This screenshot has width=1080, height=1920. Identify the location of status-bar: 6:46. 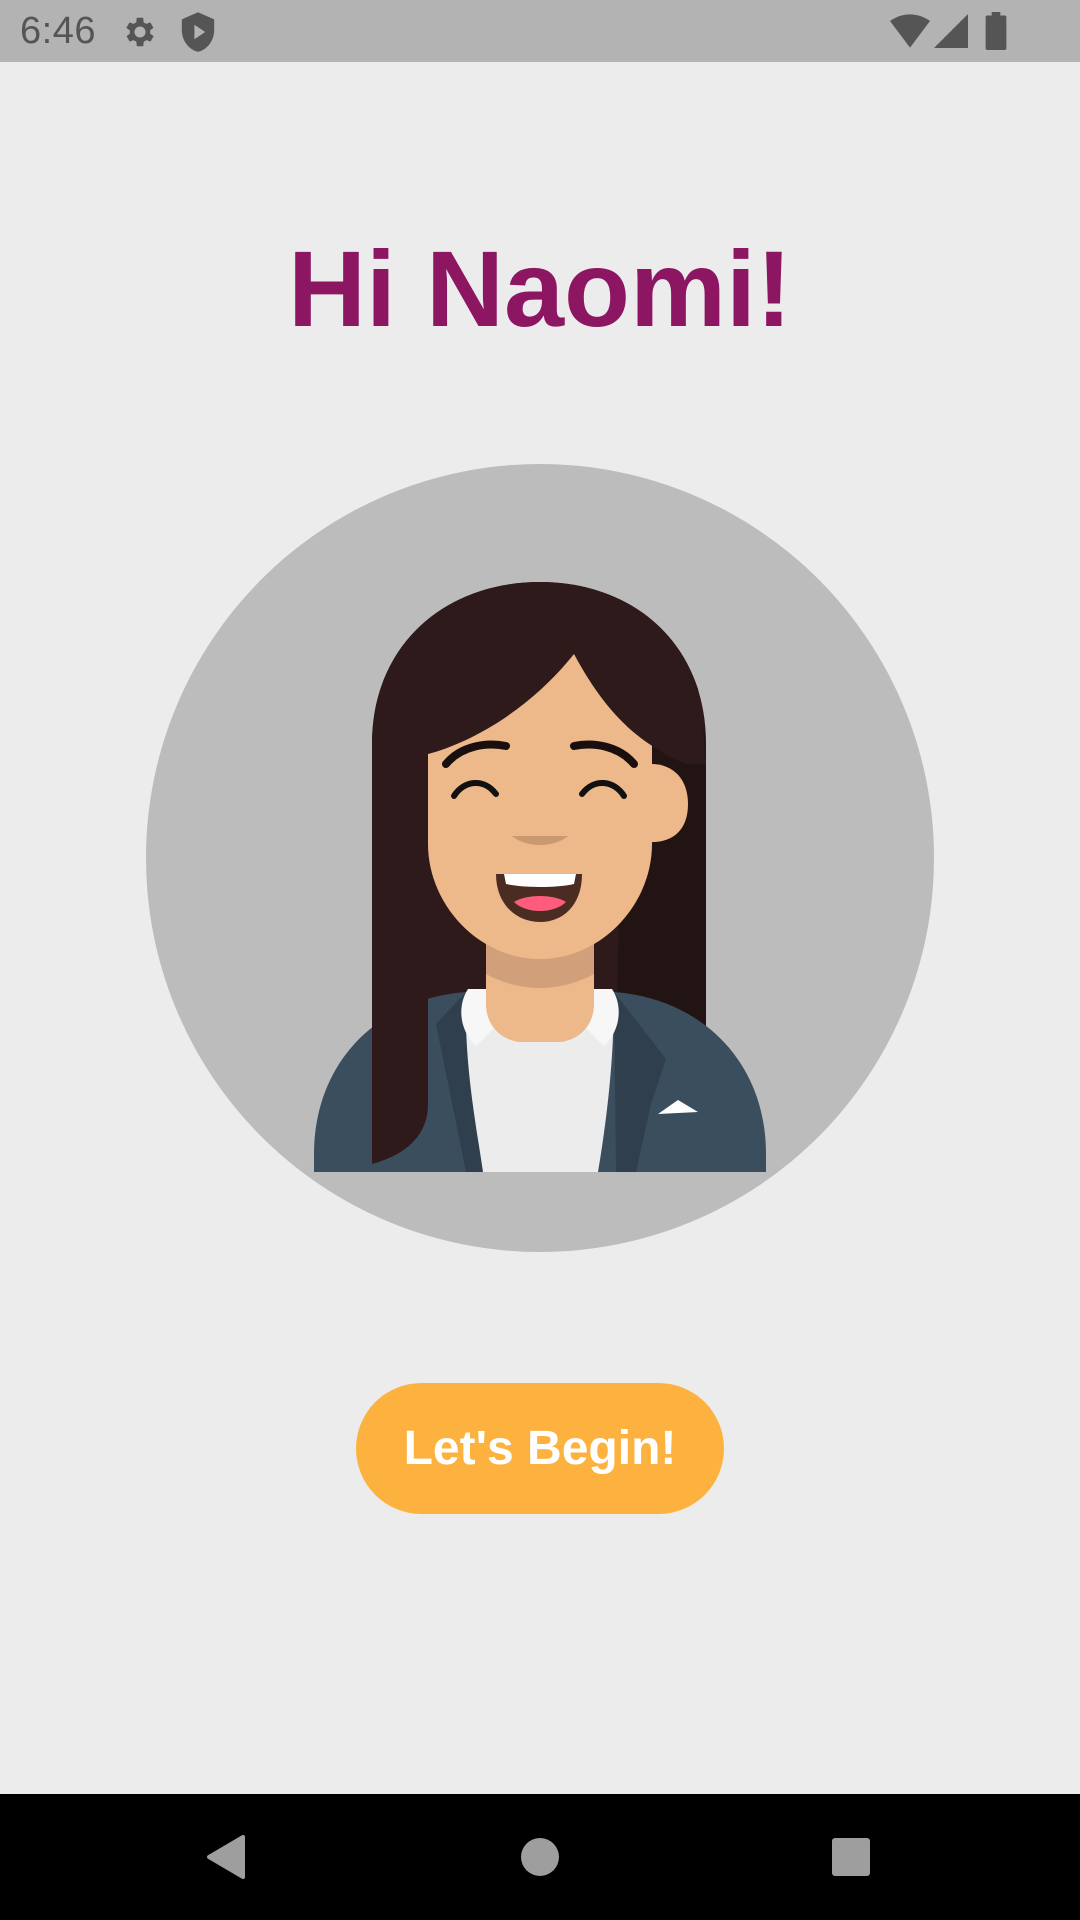
(540, 31).